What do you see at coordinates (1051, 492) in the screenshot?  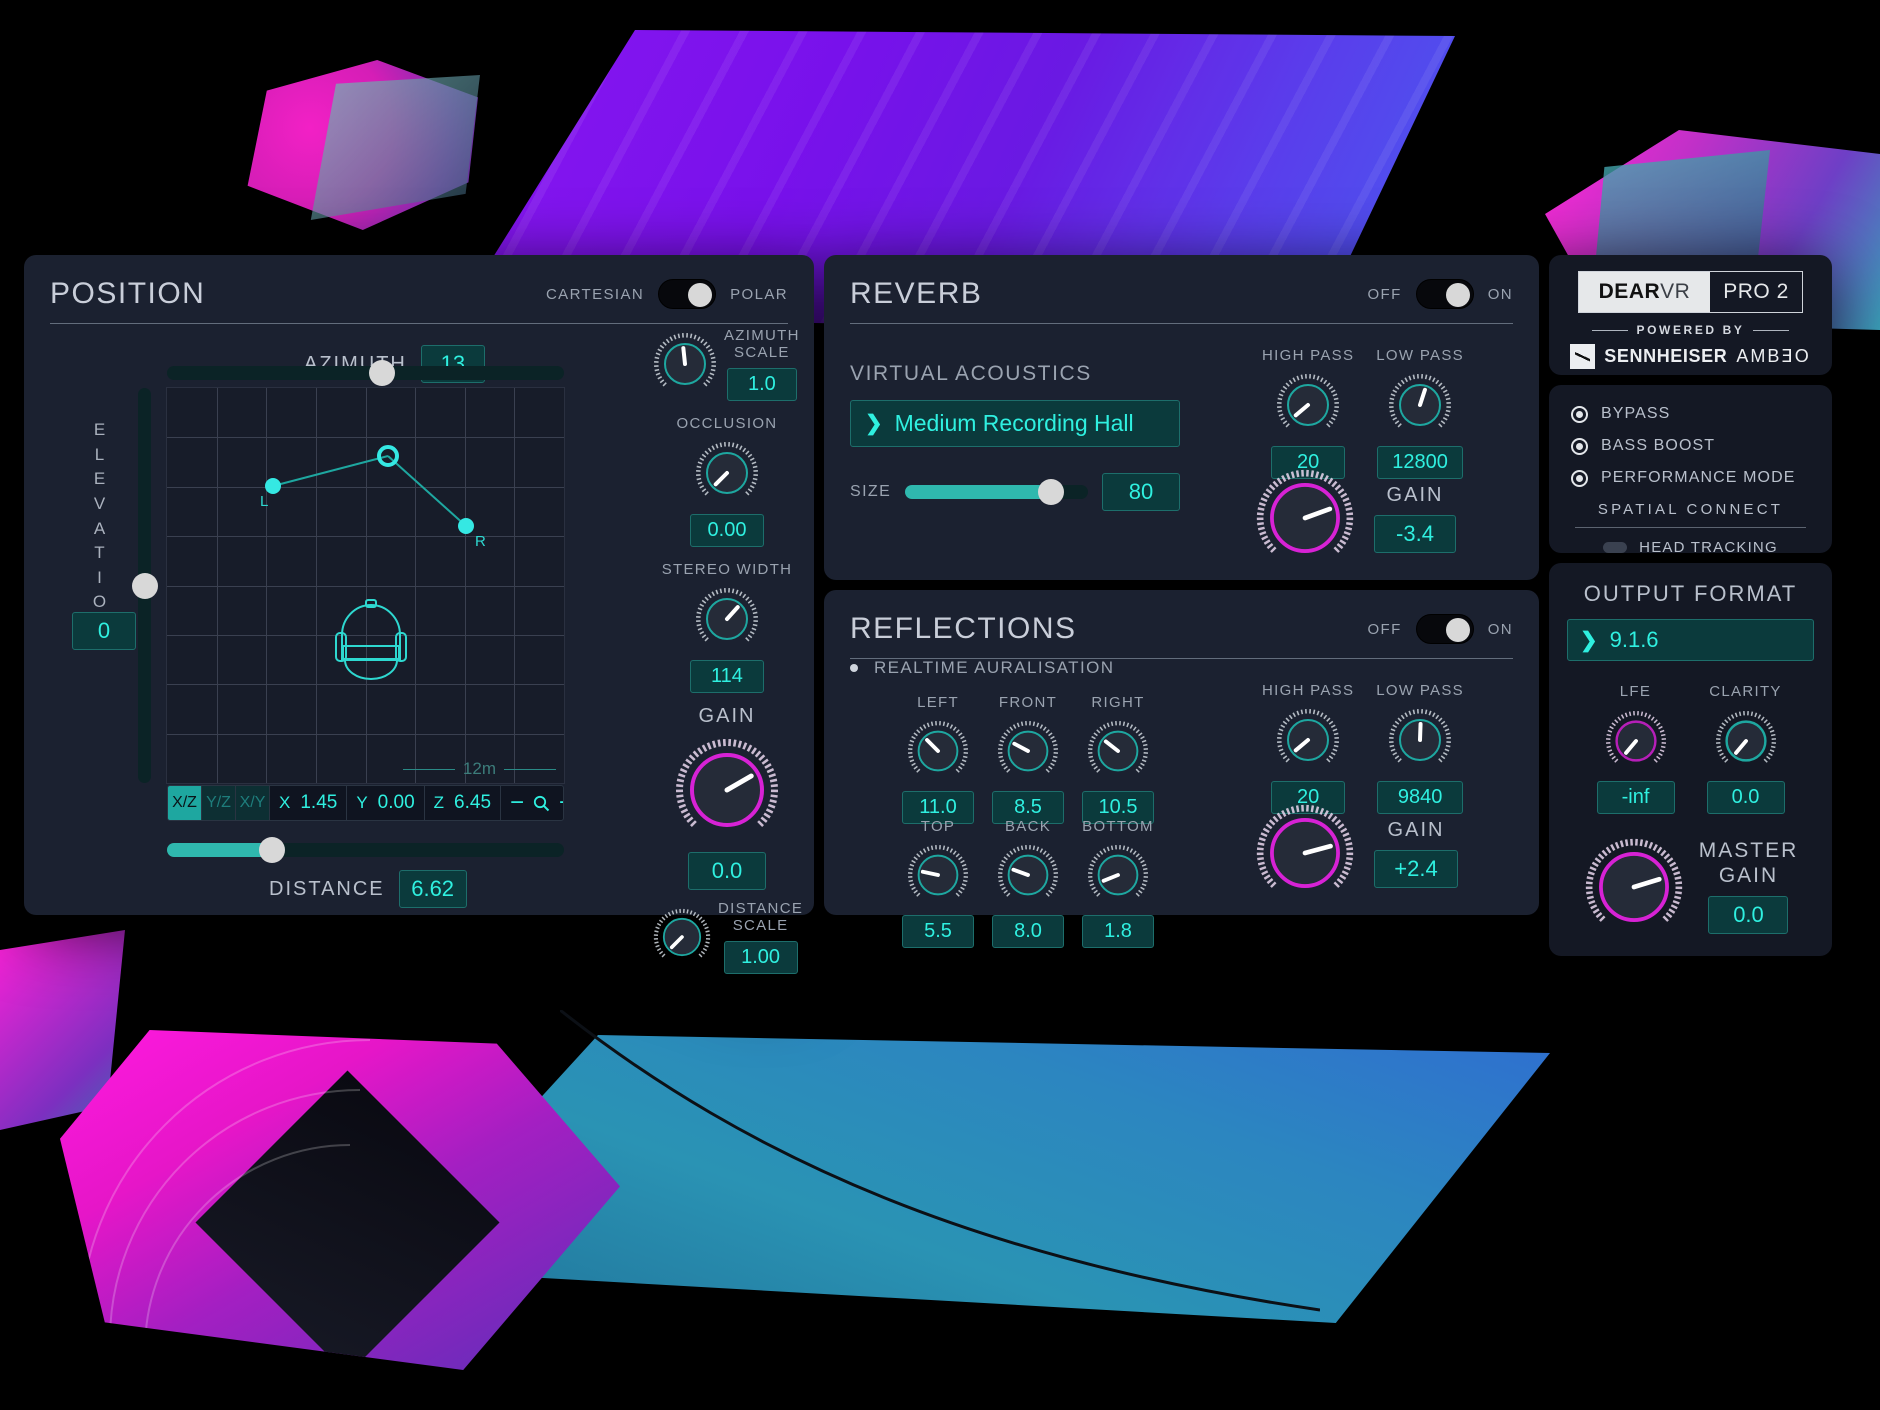 I see `size-slider-handle` at bounding box center [1051, 492].